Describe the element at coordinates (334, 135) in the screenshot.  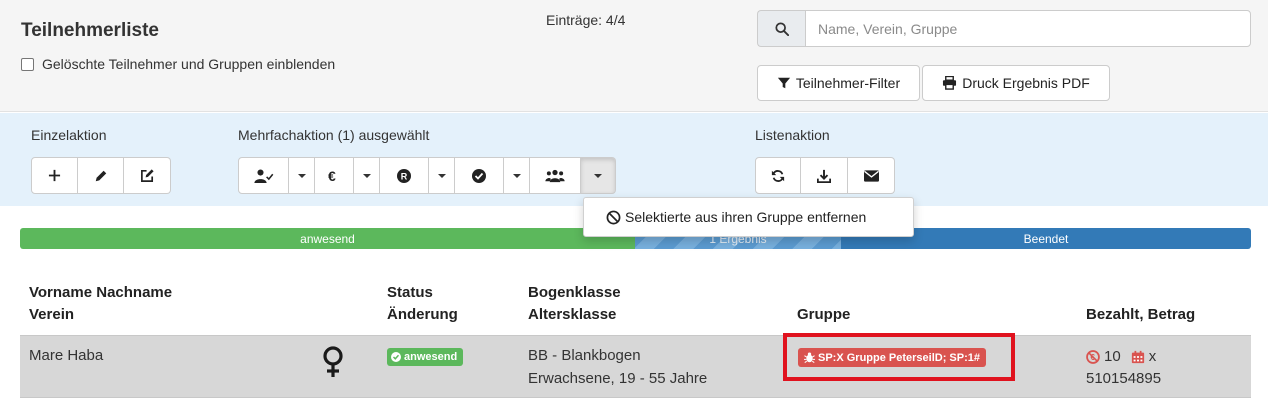
I see `multi-action-label: Mehrfachaktion (1) ausgewählt` at that location.